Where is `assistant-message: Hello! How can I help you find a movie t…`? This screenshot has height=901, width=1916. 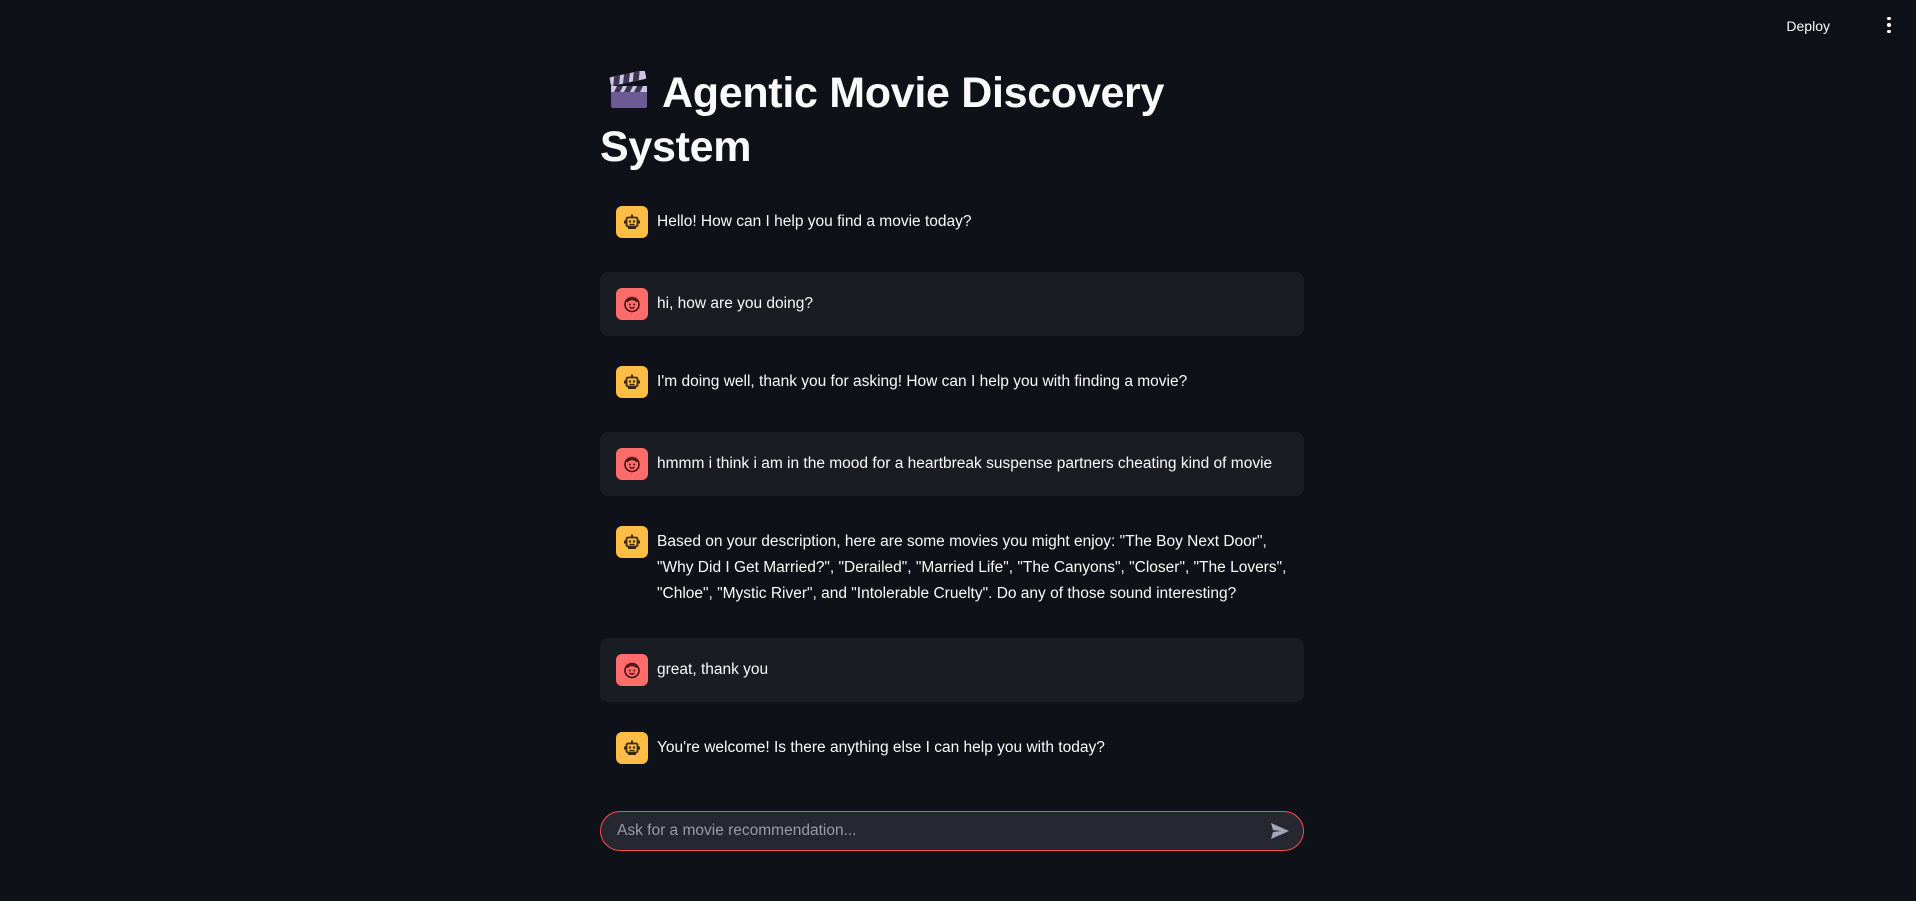
assistant-message: Hello! How can I help you find a movie t… is located at coordinates (952, 226).